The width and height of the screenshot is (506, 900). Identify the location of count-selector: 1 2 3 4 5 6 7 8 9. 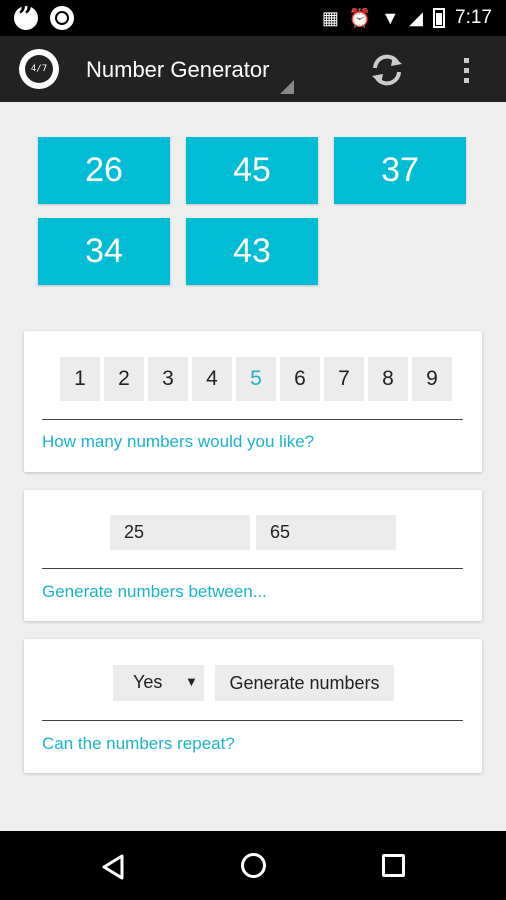
(256, 379).